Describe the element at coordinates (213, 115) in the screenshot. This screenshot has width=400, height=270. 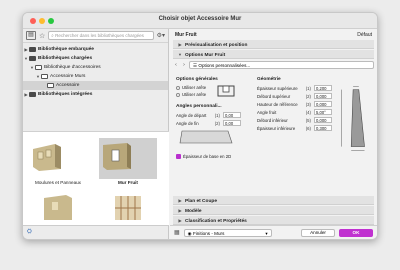
I see `start-angle-row: Angle de départ (1) 0,00` at that location.